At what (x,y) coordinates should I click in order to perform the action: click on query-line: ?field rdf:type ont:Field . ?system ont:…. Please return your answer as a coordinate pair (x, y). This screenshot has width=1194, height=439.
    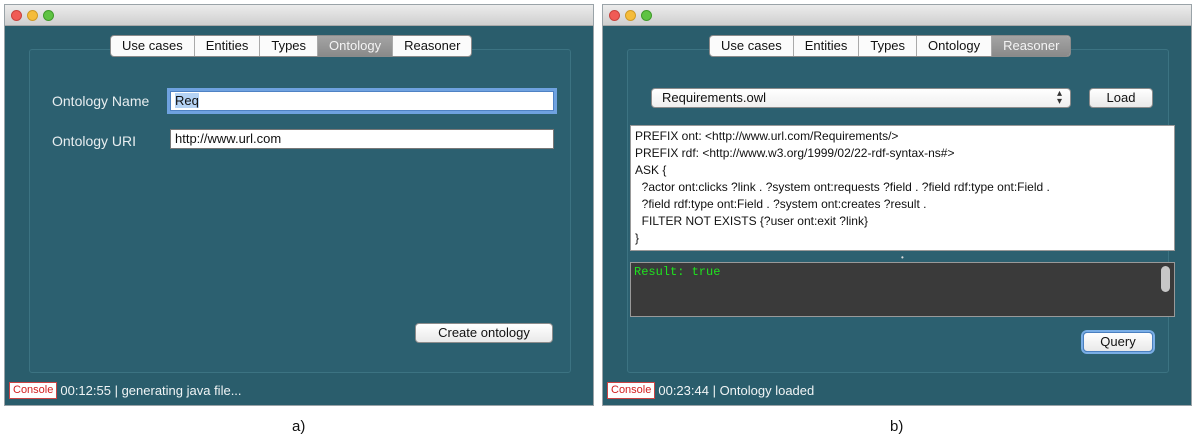
    Looking at the image, I should click on (781, 204).